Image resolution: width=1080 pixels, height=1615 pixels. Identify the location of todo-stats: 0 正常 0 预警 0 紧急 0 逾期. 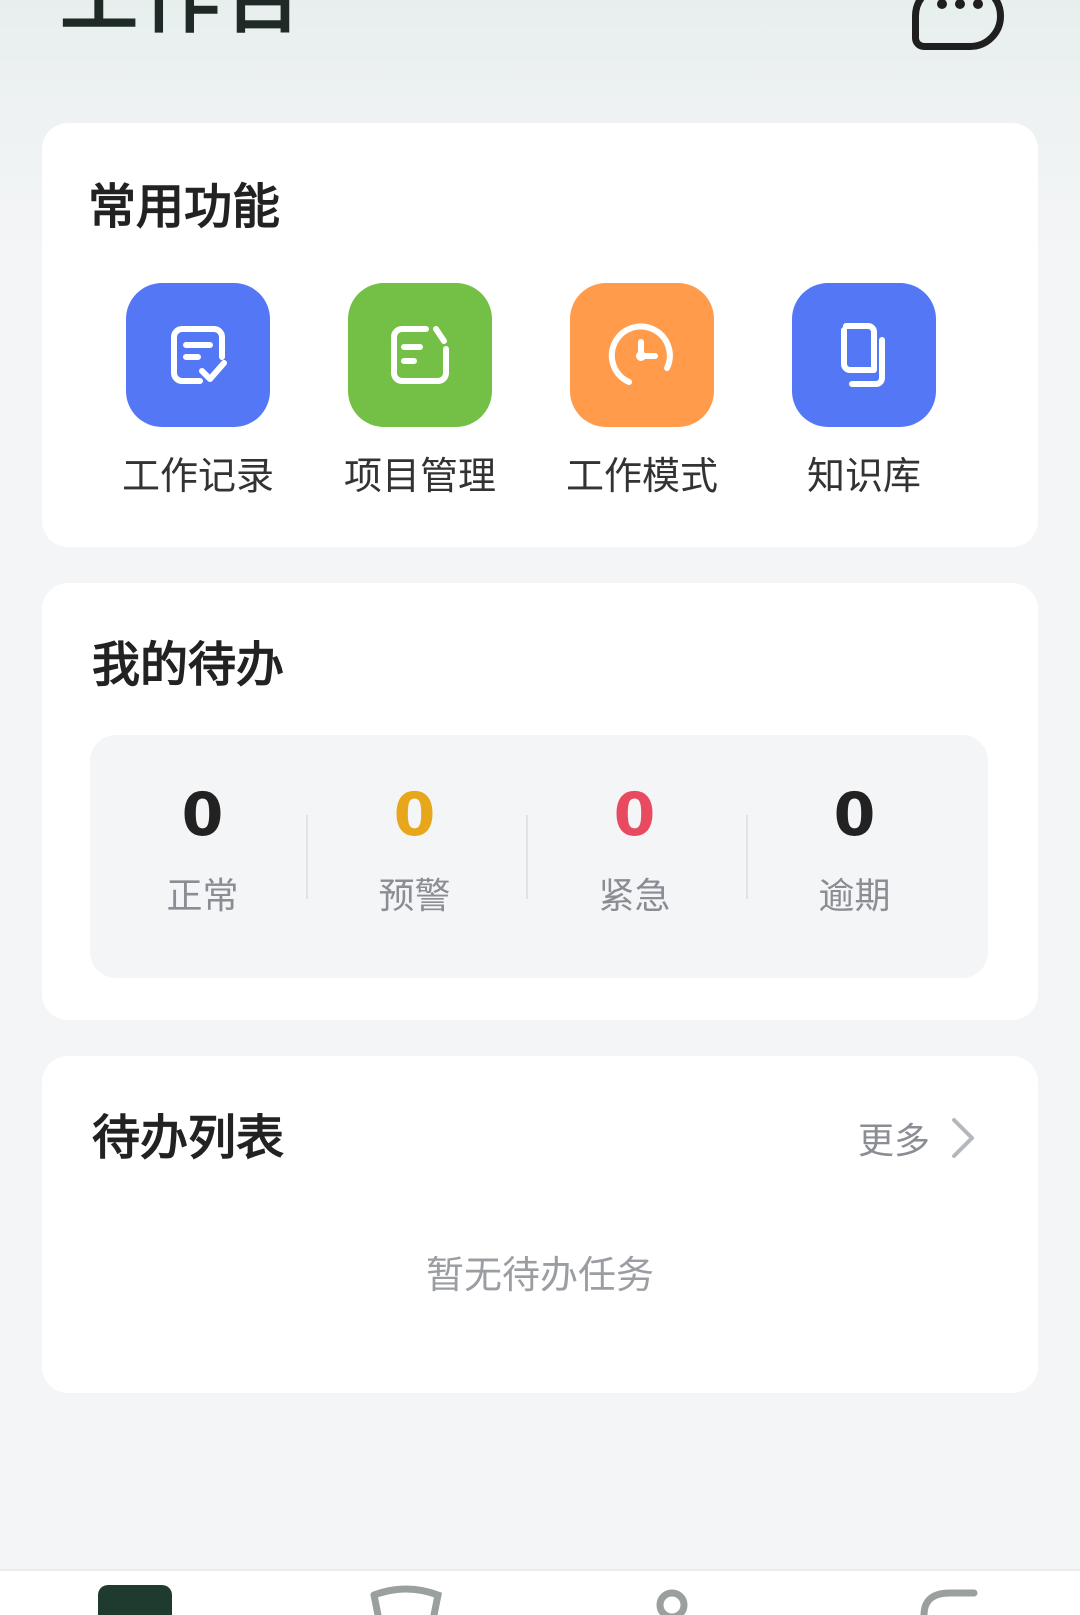
(539, 856).